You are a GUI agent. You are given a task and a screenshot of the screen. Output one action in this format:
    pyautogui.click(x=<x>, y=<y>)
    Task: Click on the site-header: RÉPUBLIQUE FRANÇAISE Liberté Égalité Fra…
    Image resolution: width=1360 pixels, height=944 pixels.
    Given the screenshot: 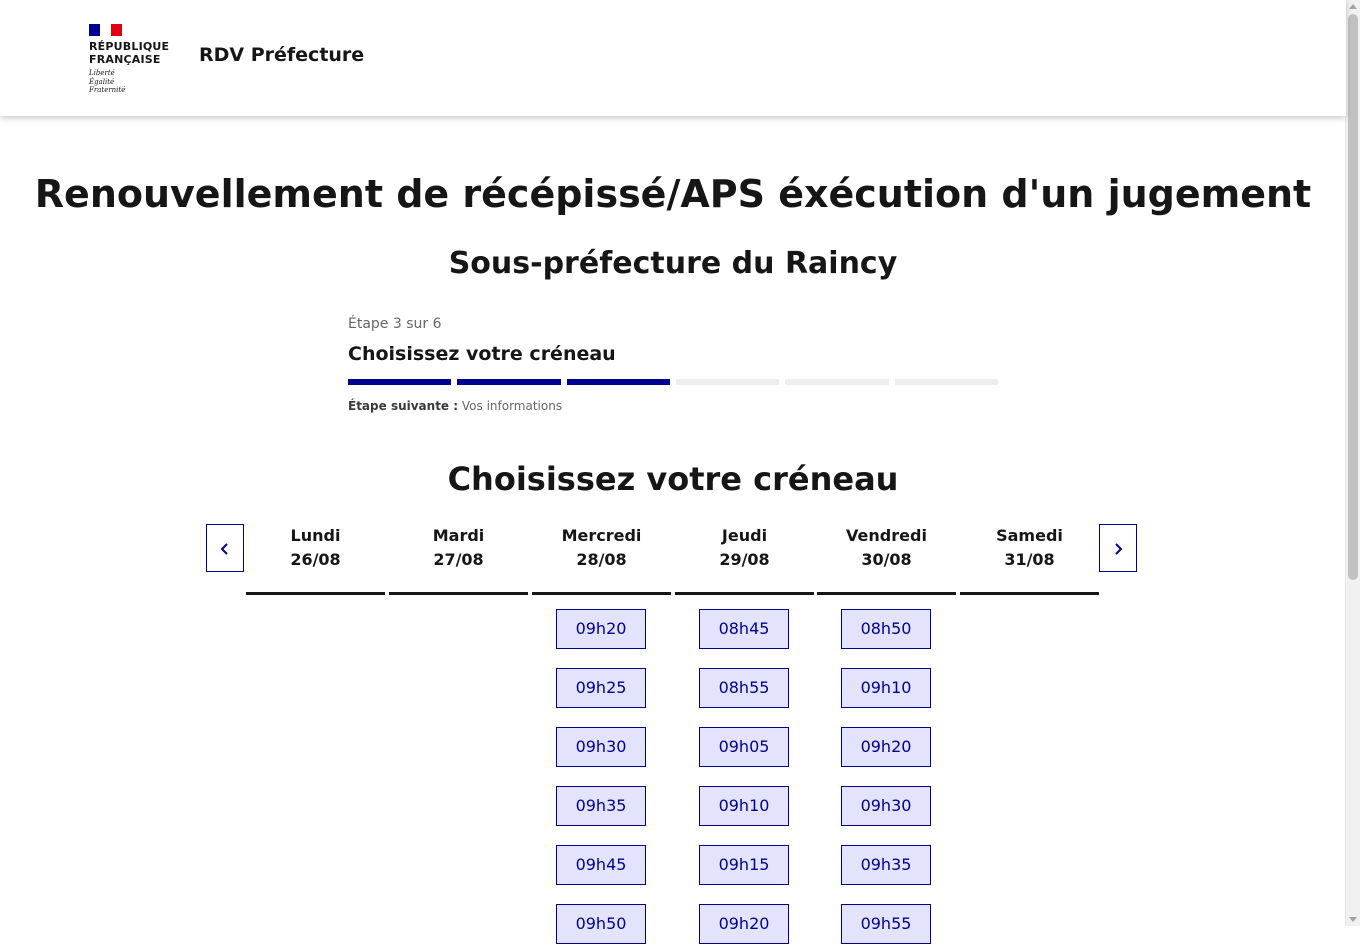 What is the action you would take?
    pyautogui.click(x=673, y=58)
    